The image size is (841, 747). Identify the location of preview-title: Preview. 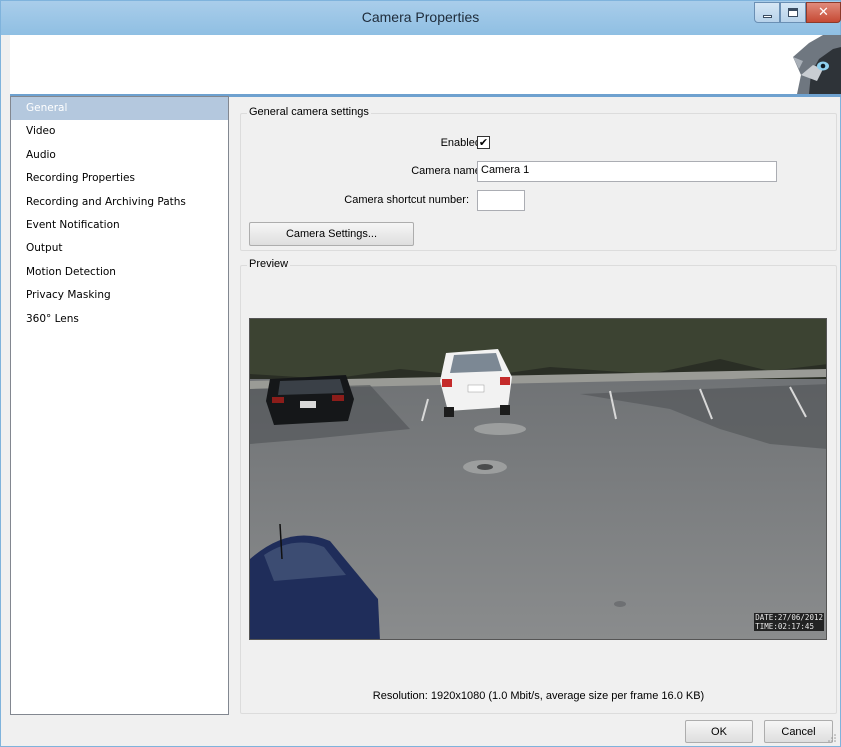
(269, 264).